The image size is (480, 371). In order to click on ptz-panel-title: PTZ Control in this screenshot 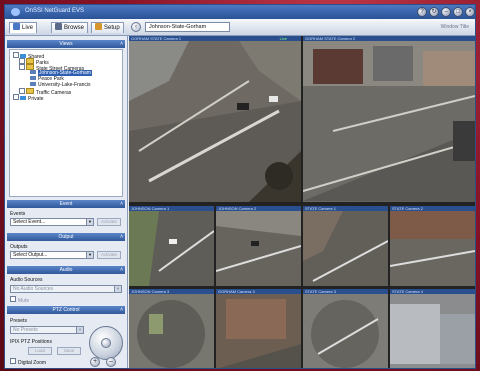, I will do `click(66, 310)`.